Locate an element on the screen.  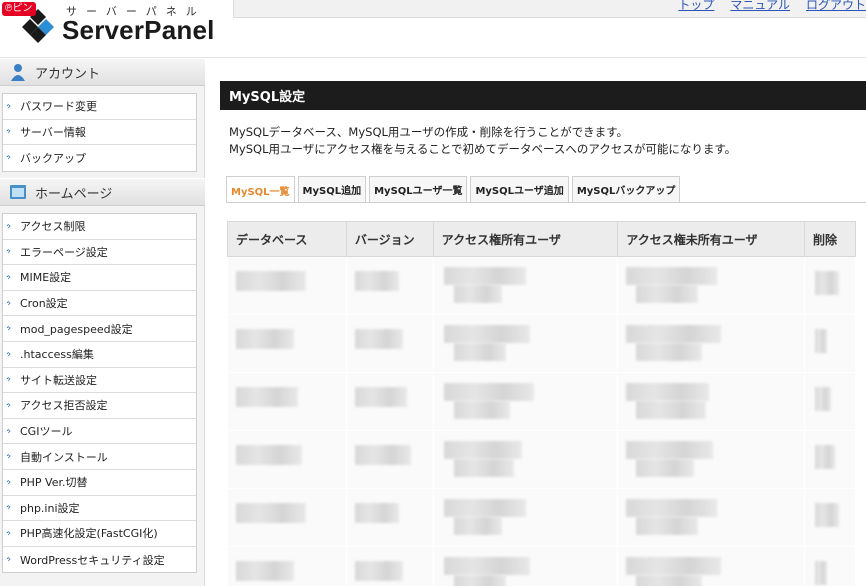
tab-mysql-user-list: MySQLユーザ一覧 is located at coordinates (418, 189).